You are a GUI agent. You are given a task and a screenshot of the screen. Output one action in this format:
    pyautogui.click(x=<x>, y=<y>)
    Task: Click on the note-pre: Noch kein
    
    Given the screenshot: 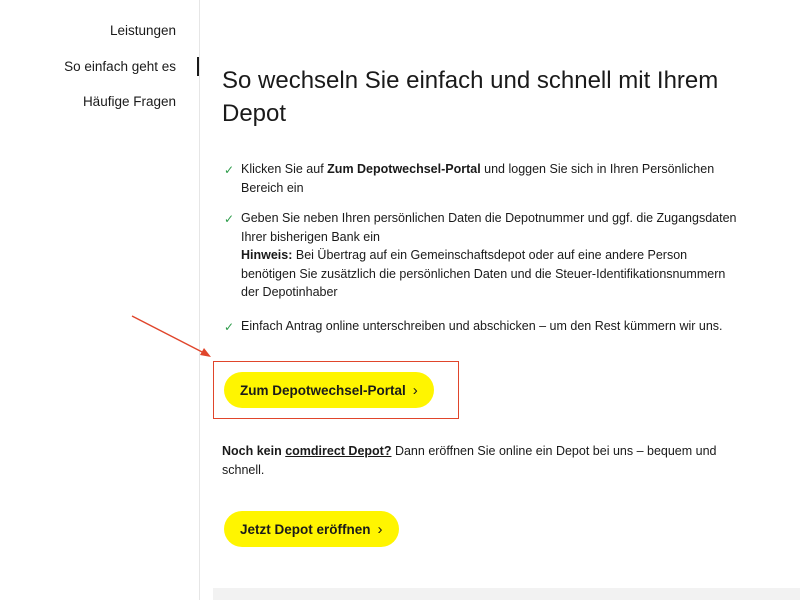 What is the action you would take?
    pyautogui.click(x=254, y=451)
    